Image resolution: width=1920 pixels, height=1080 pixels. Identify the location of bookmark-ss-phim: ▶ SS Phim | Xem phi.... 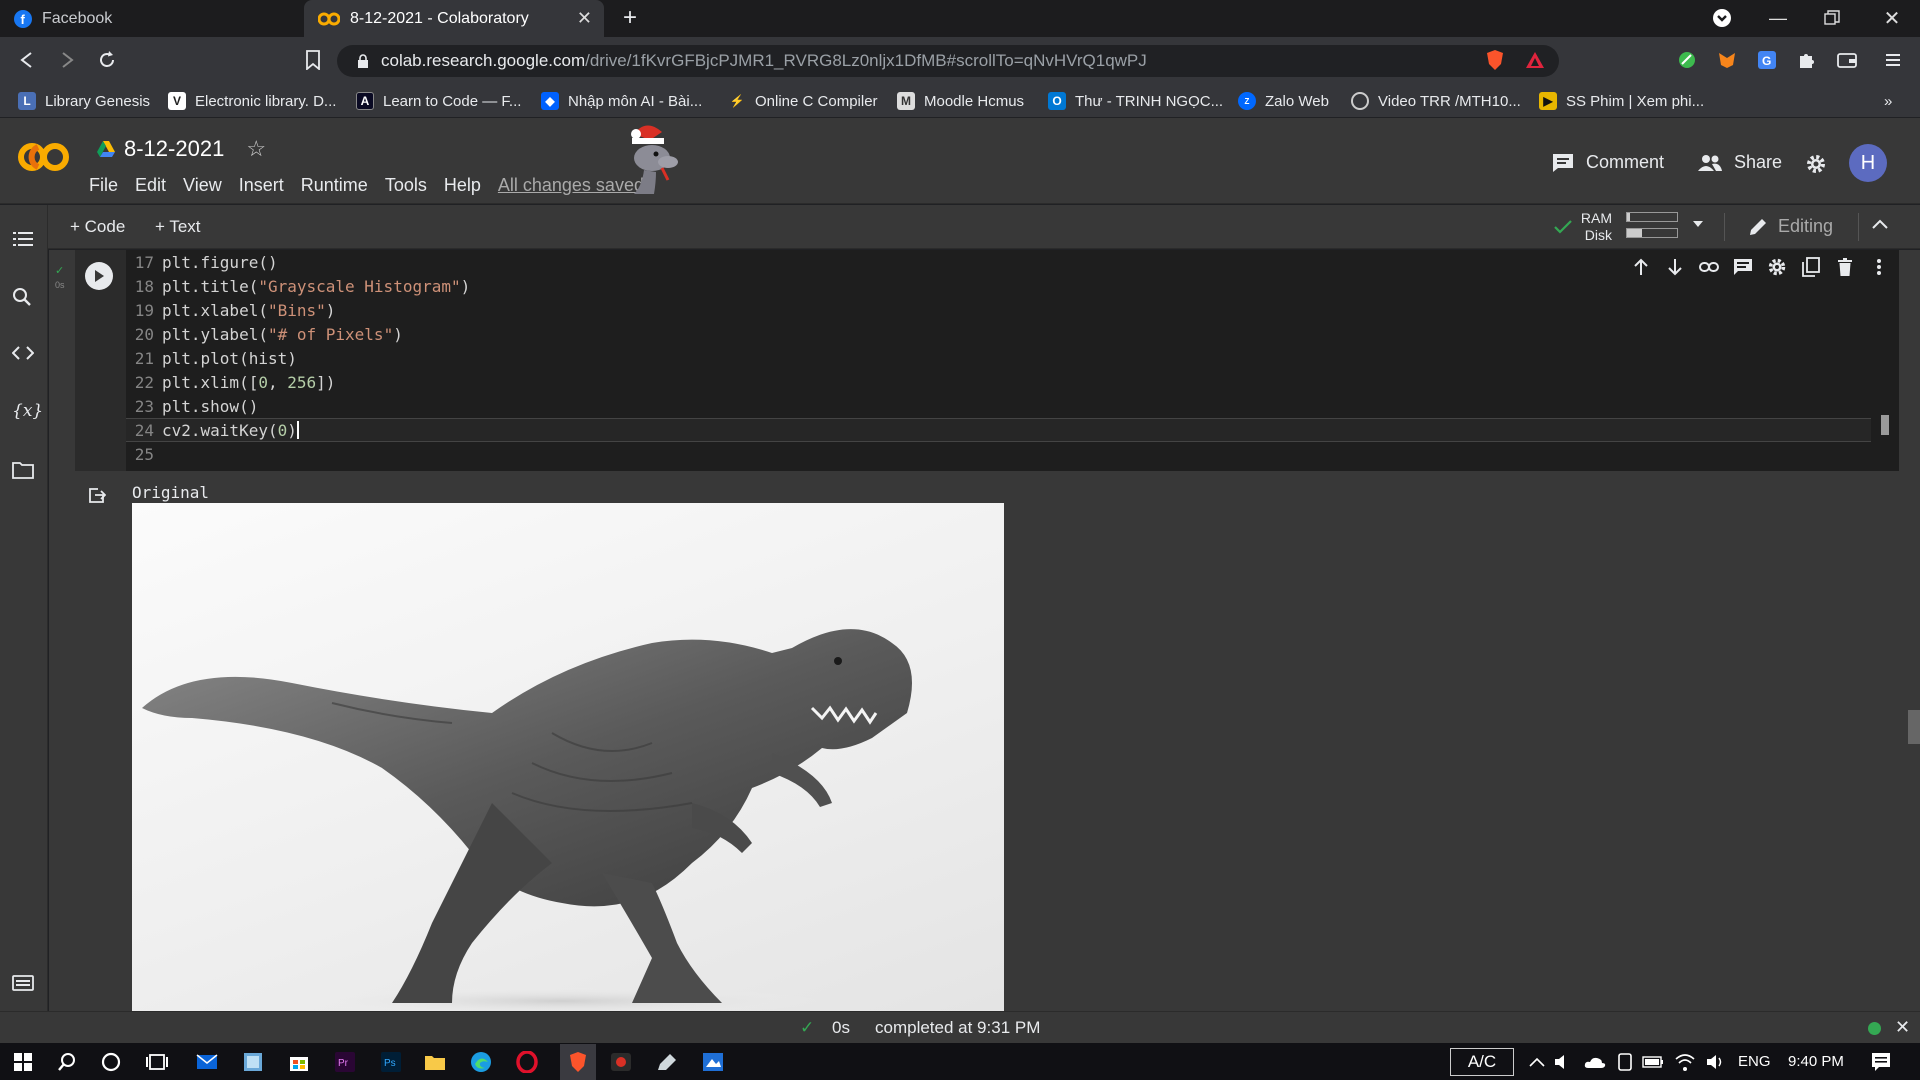
(1621, 101).